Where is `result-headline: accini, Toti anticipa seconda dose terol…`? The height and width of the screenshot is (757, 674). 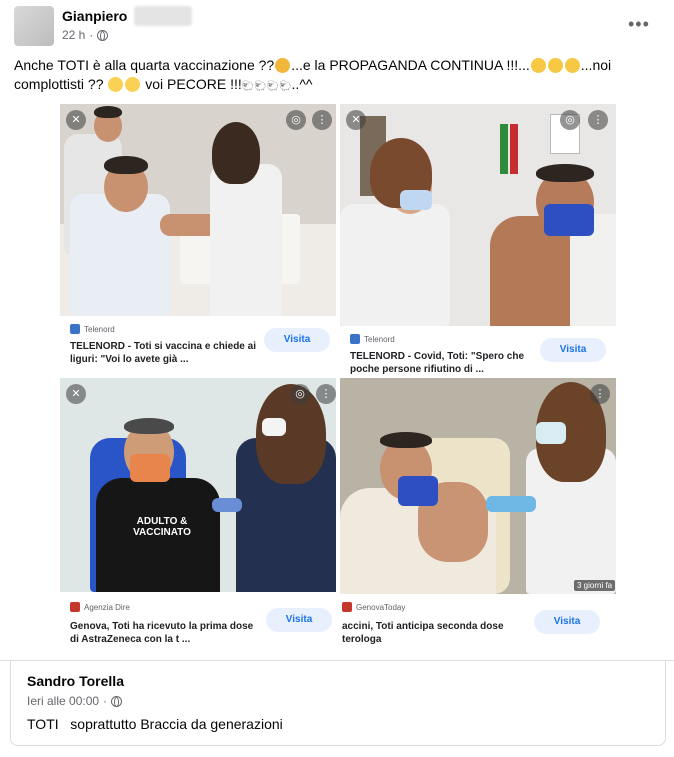
result-headline: accini, Toti anticipa seconda dose terol… is located at coordinates (423, 633).